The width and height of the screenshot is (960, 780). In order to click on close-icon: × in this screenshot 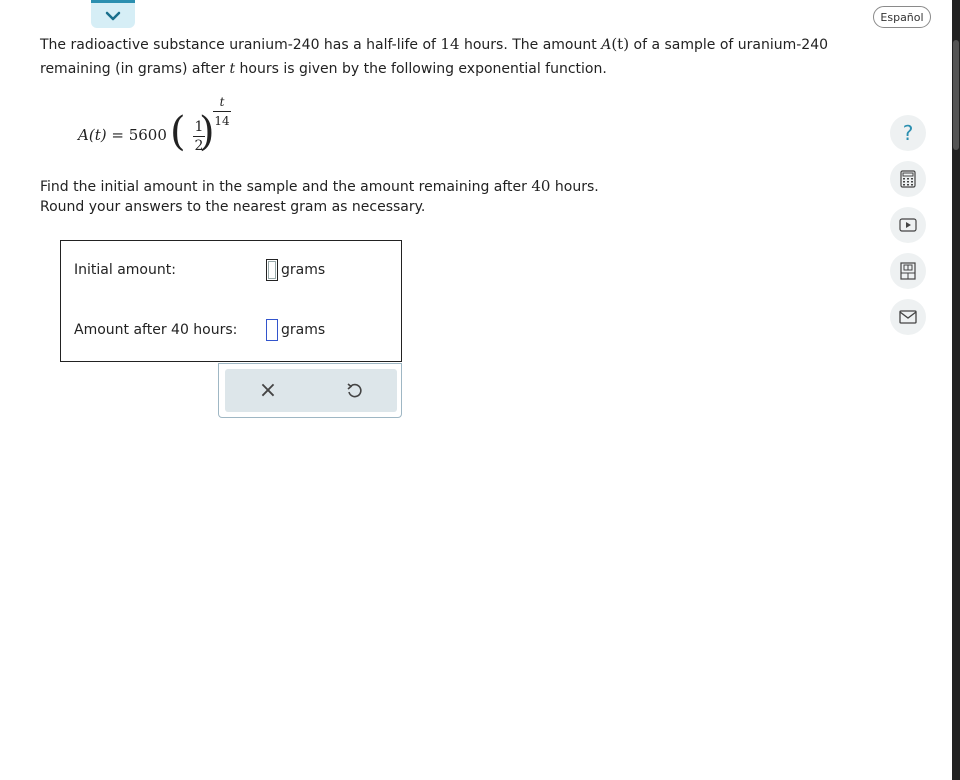, I will do `click(268, 390)`.